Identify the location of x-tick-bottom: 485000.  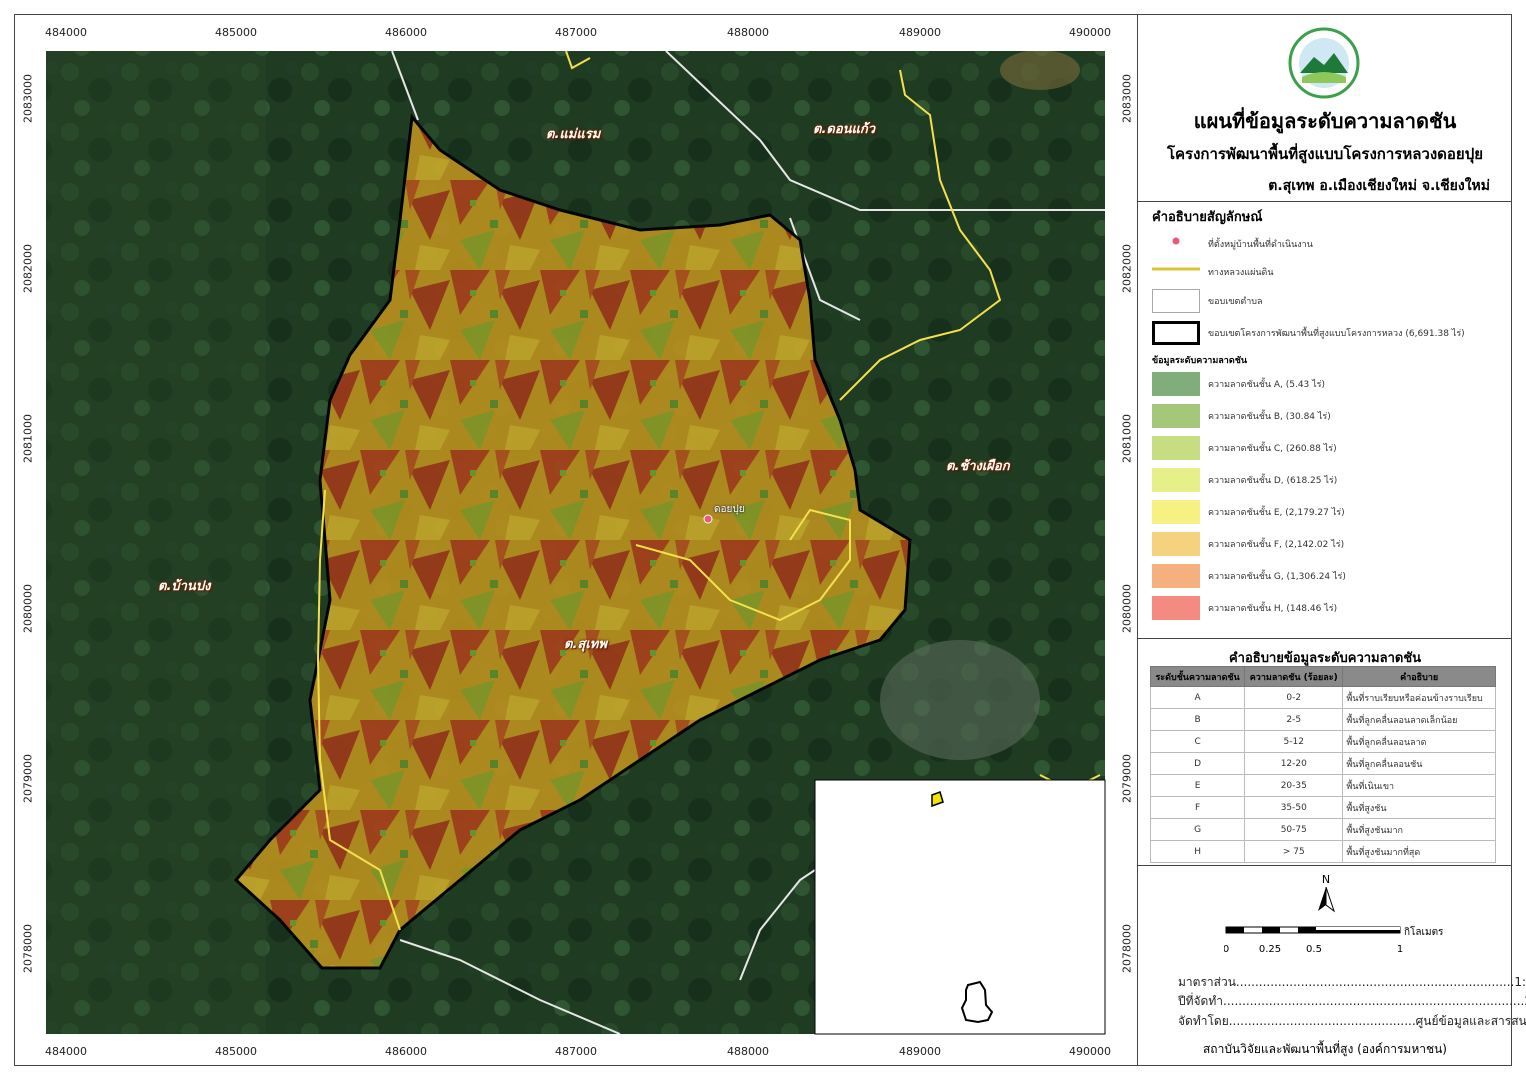
(236, 1051).